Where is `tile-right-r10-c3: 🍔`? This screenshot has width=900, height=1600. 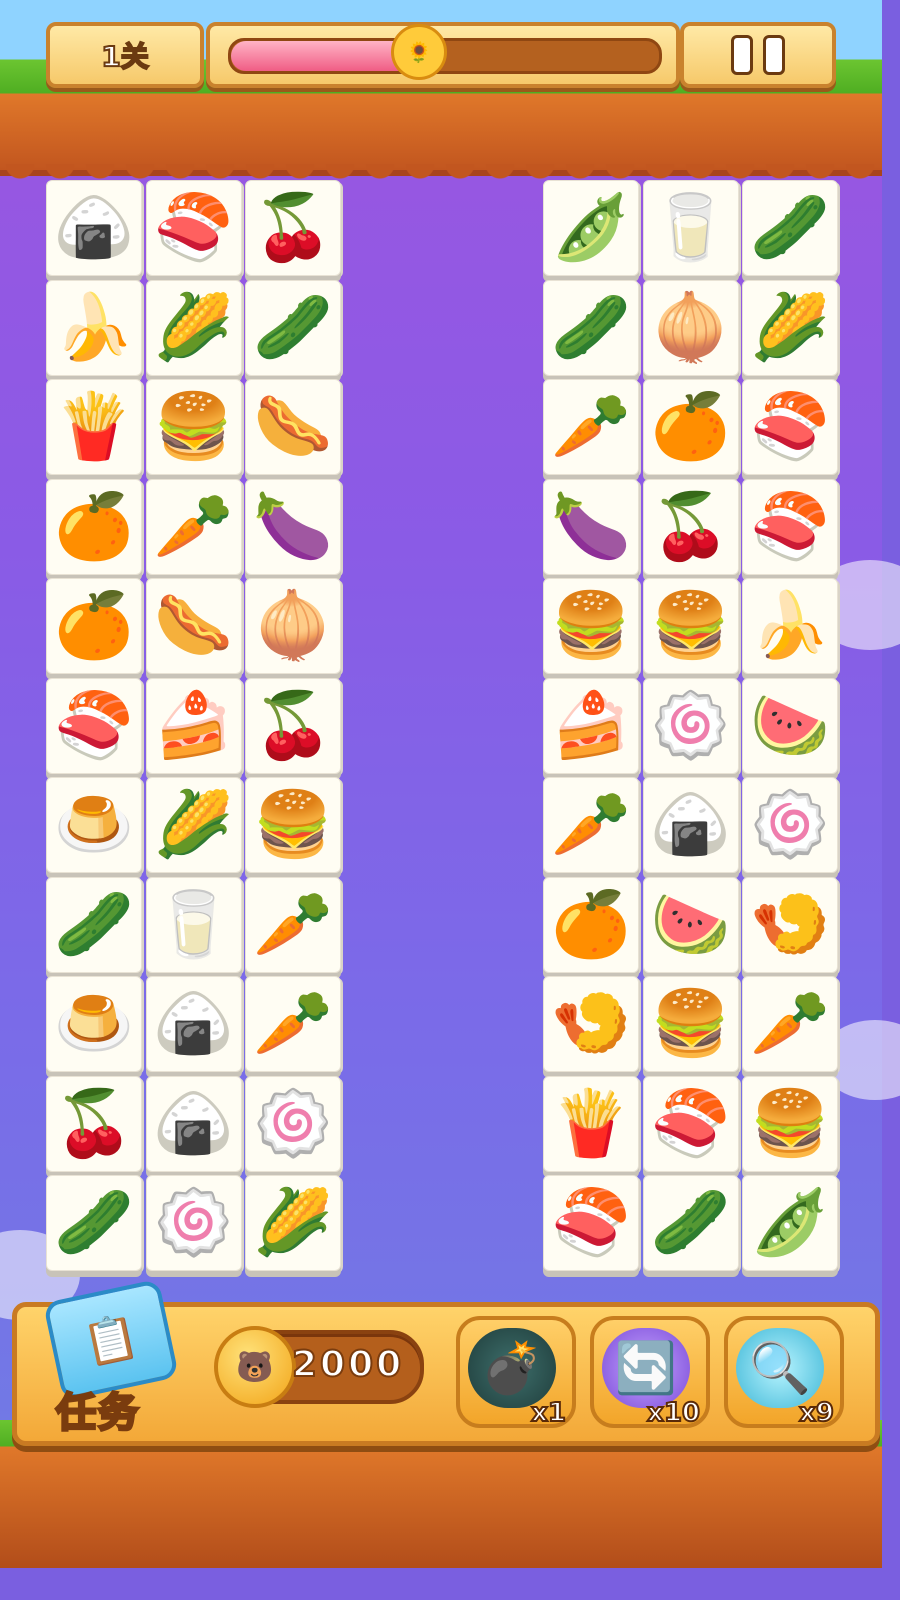
tile-right-r10-c3: 🍔 is located at coordinates (790, 1123).